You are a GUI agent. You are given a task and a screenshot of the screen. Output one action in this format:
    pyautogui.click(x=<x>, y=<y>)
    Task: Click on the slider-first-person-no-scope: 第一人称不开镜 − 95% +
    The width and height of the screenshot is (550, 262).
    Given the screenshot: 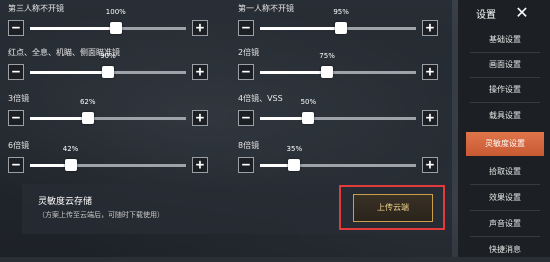 What is the action you would take?
    pyautogui.click(x=338, y=22)
    